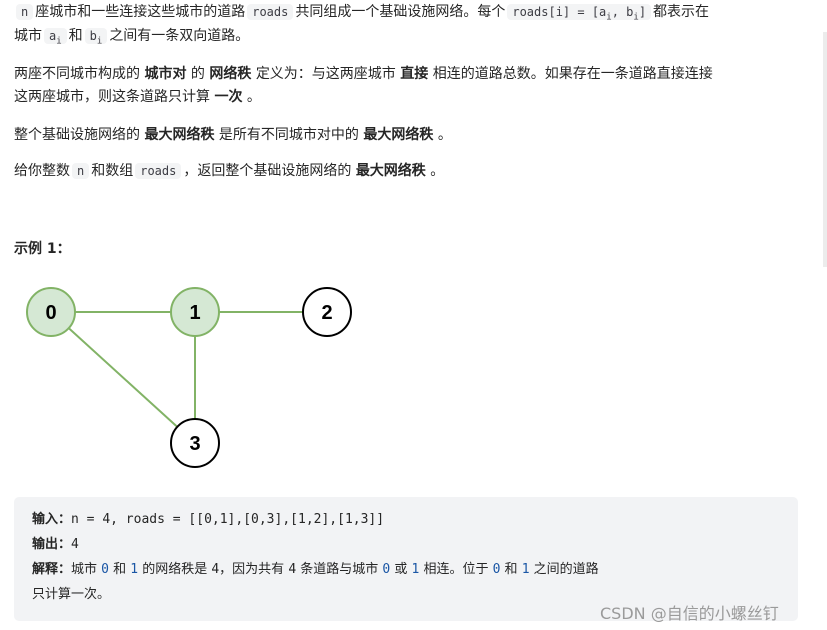  What do you see at coordinates (52, 569) in the screenshot?
I see `explain-label: 解释：` at bounding box center [52, 569].